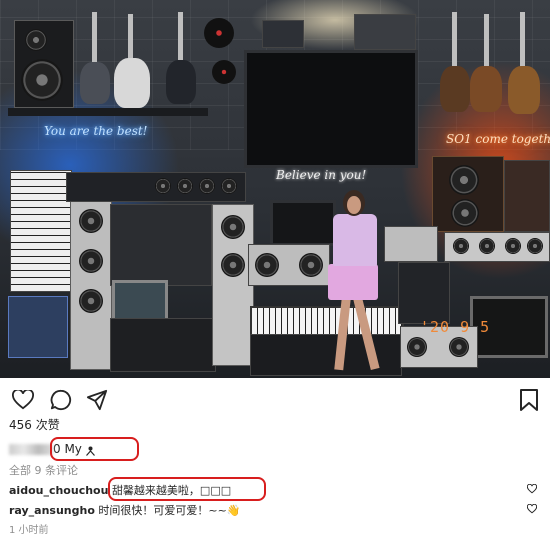 This screenshot has height=536, width=550. I want to click on synth-keyboard-vertical, so click(41, 231).